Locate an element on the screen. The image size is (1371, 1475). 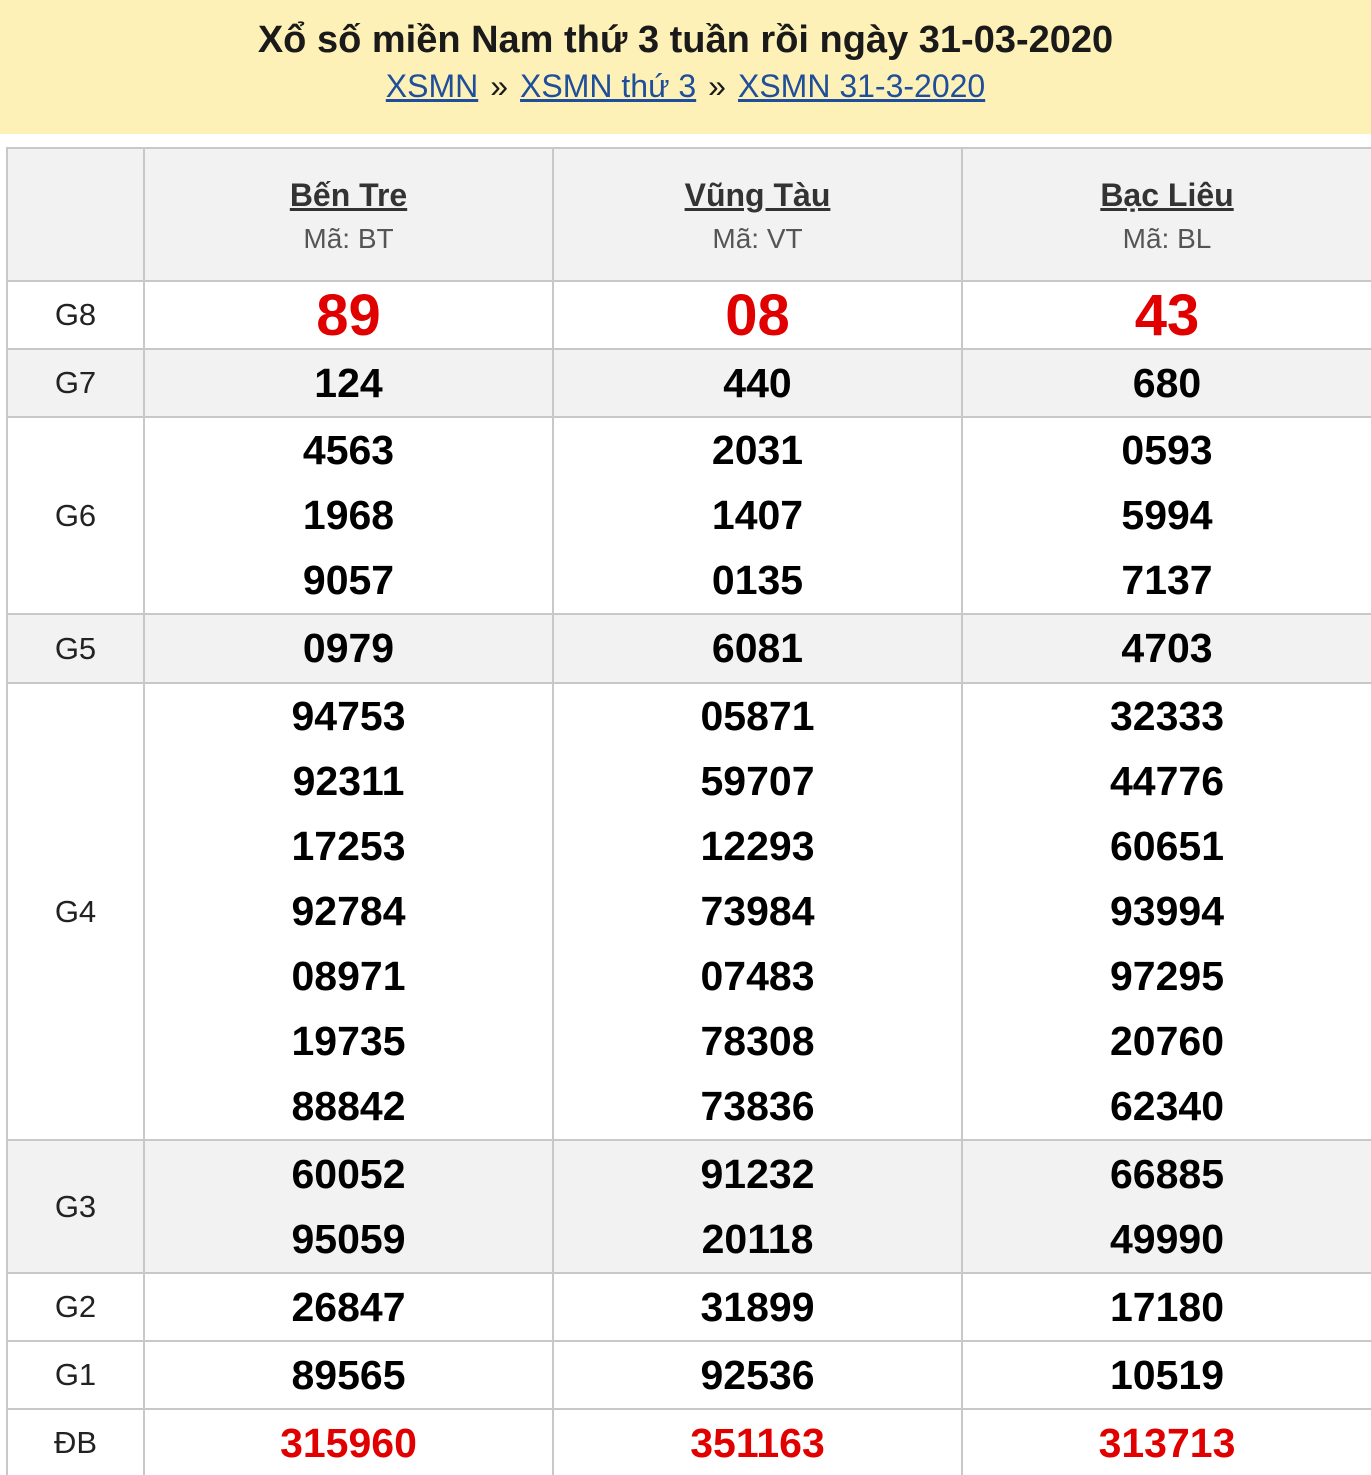
result-number: 313713 is located at coordinates (1167, 1442).